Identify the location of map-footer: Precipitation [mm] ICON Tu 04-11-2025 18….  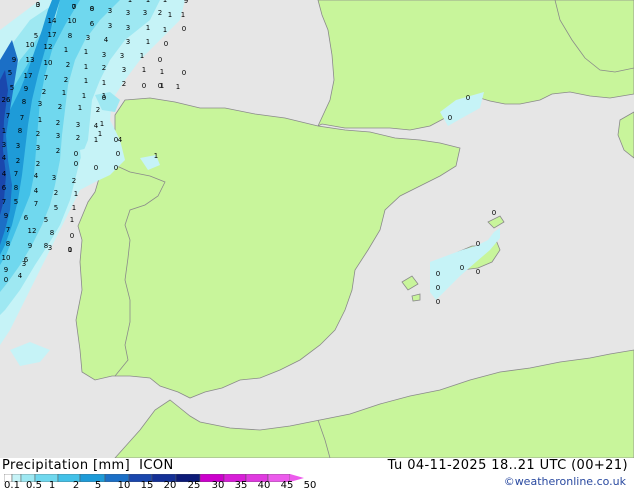
(317, 474).